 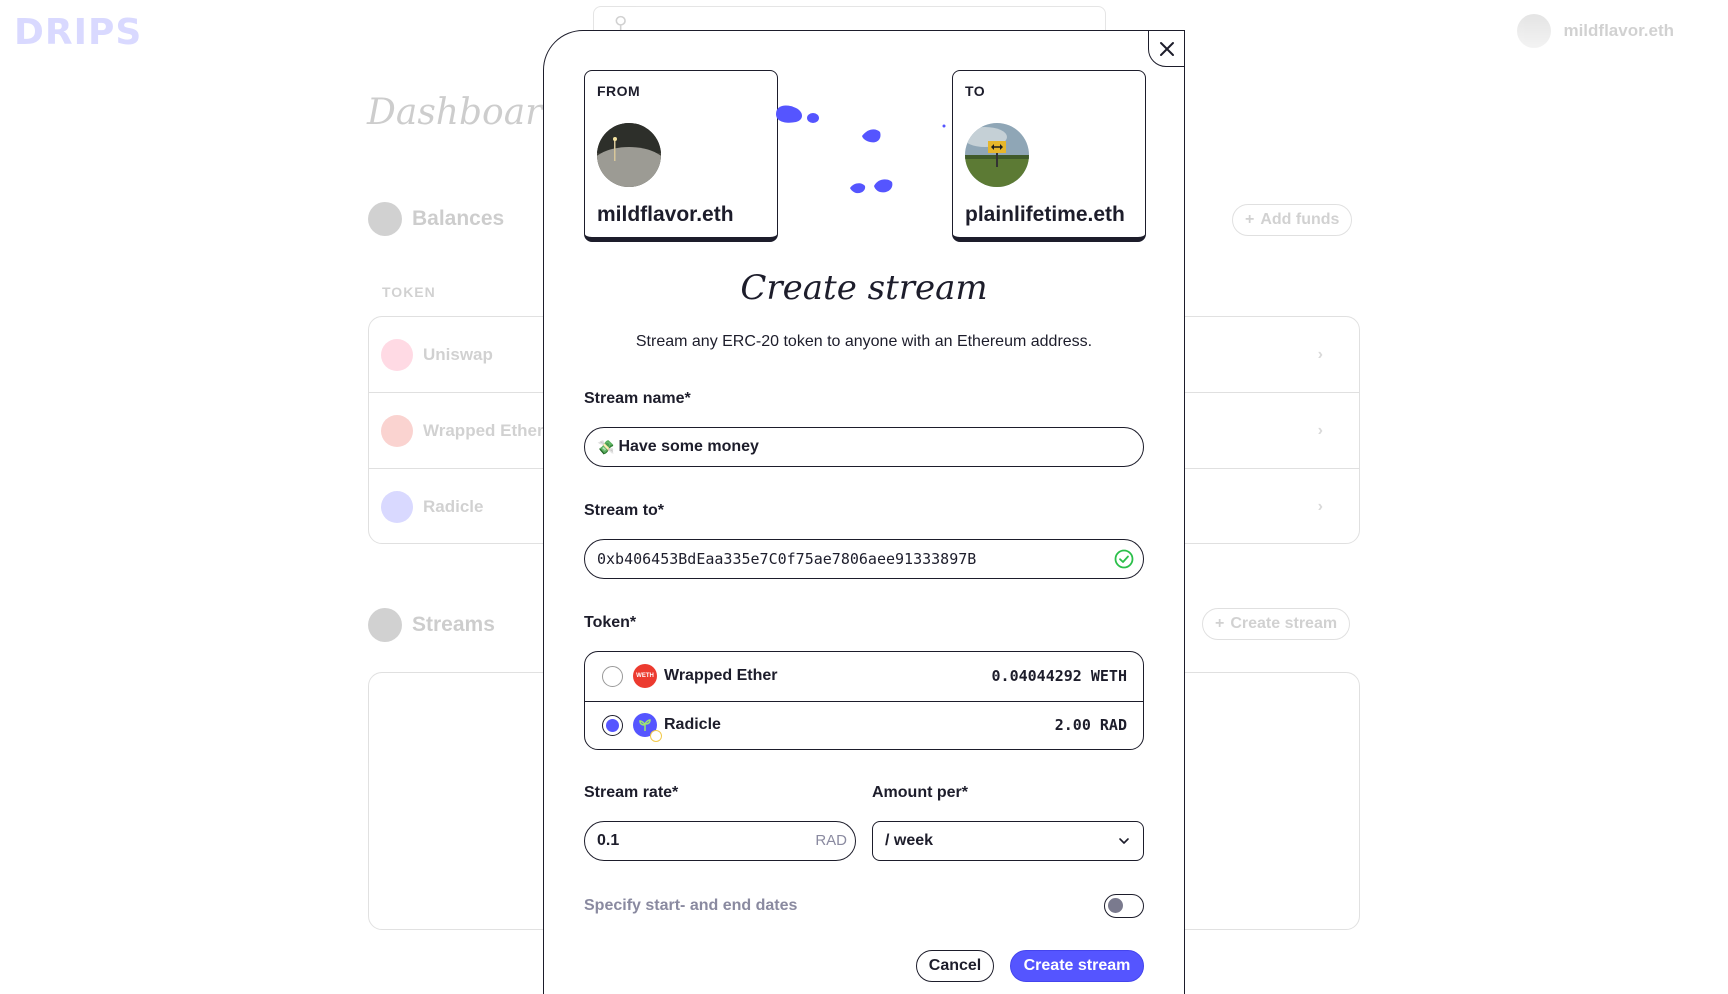 What do you see at coordinates (466, 112) in the screenshot?
I see `page-title: Dashboard` at bounding box center [466, 112].